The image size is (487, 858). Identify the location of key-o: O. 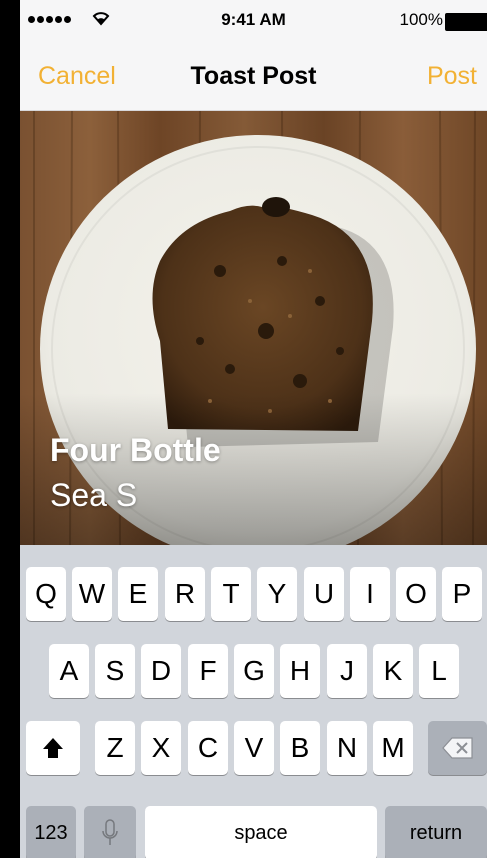
(416, 594).